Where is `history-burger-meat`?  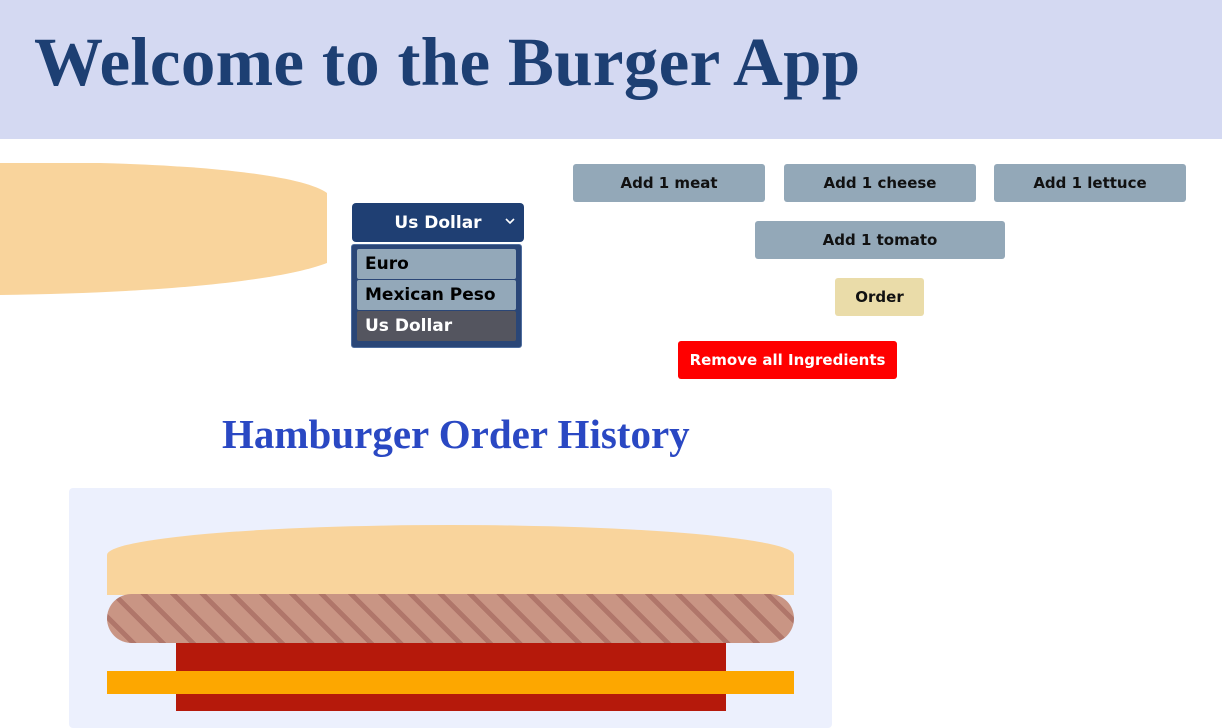 history-burger-meat is located at coordinates (450, 618).